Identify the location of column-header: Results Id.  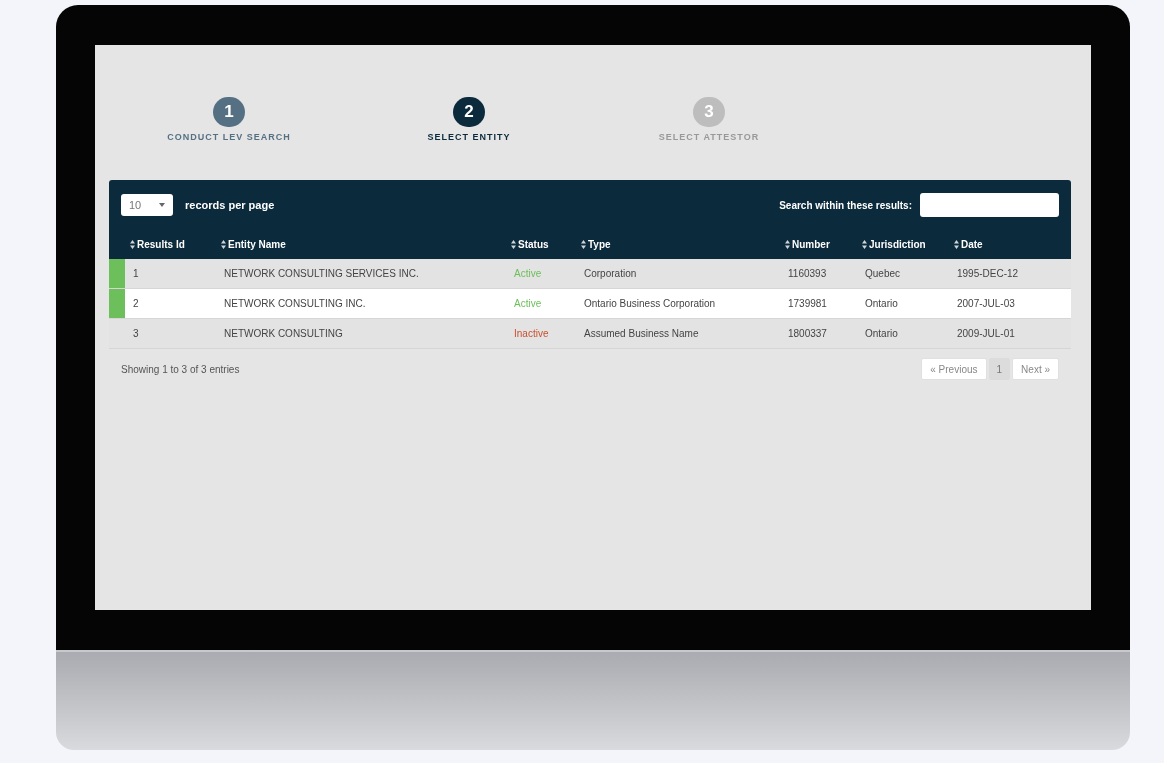
(157, 244).